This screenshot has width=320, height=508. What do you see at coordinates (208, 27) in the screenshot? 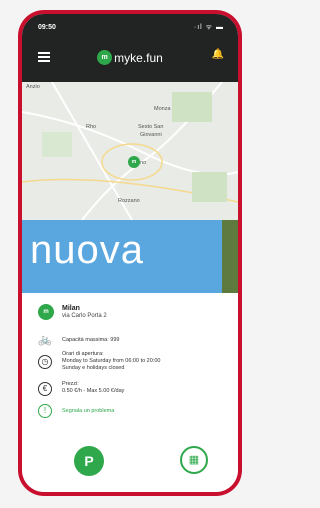
I see `status-icons: ·ıl ᯤ ▬` at bounding box center [208, 27].